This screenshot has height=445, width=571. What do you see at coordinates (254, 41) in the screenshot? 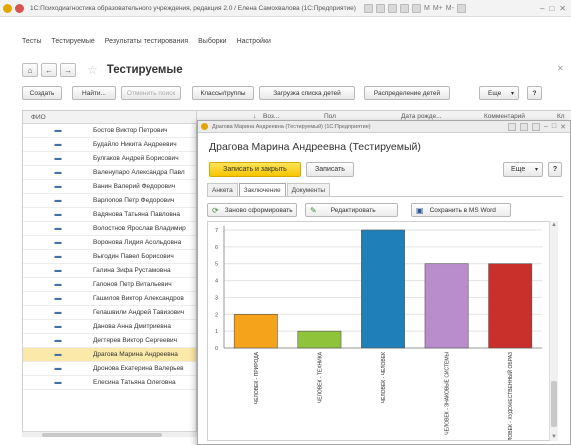
I see `menu-item-settings: Настройки` at bounding box center [254, 41].